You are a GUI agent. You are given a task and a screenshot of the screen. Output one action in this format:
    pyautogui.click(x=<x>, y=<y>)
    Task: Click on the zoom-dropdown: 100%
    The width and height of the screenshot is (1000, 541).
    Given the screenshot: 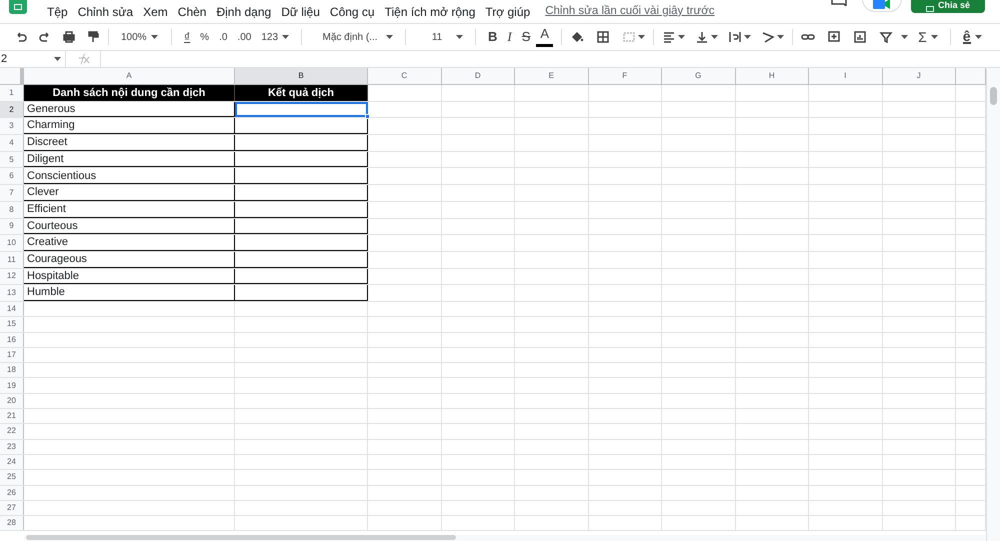 What is the action you would take?
    pyautogui.click(x=140, y=37)
    